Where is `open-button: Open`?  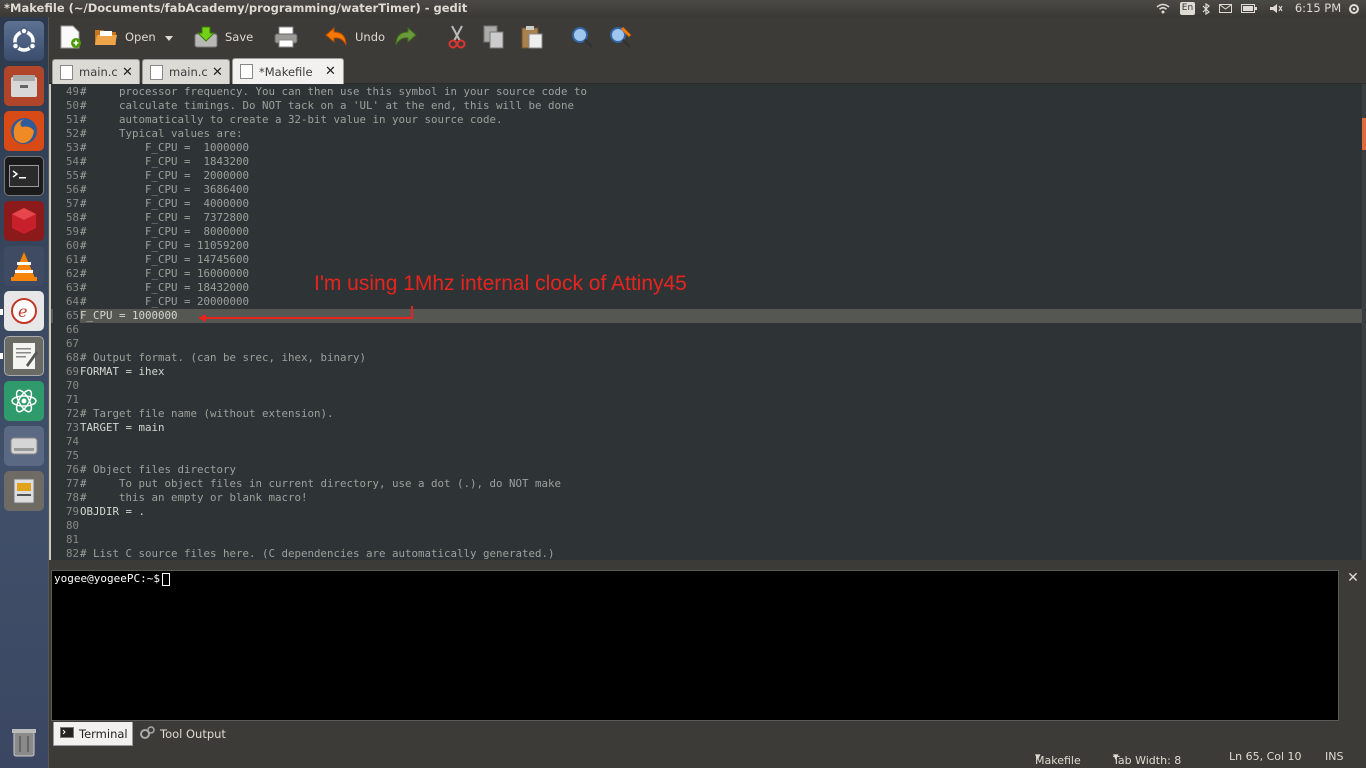 open-button: Open is located at coordinates (124, 37).